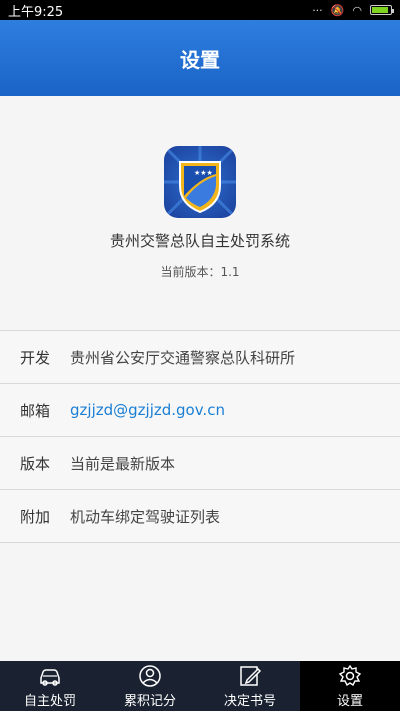  What do you see at coordinates (200, 10) in the screenshot?
I see `status-bar: 上午9:25 ··· 🔕 ◠` at bounding box center [200, 10].